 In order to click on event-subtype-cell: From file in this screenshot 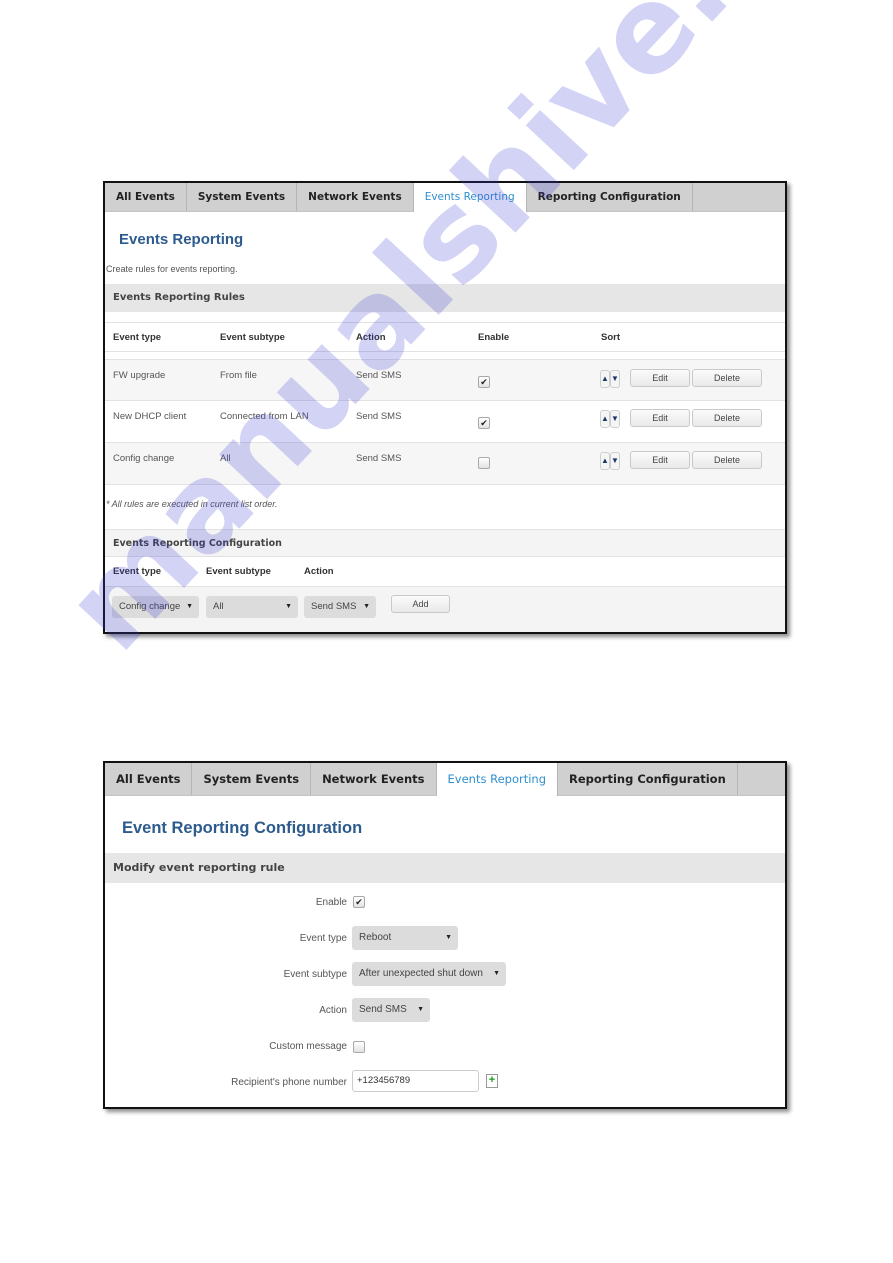, I will do `click(238, 375)`.